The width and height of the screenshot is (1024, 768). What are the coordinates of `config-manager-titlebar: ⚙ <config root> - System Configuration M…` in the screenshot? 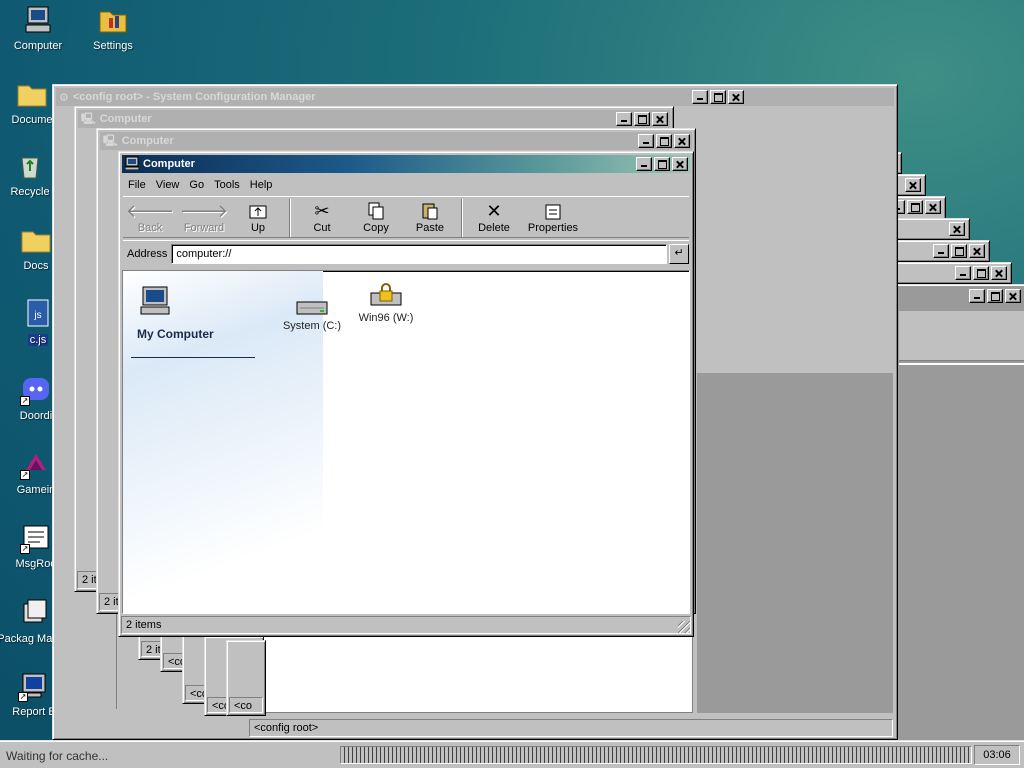 It's located at (475, 97).